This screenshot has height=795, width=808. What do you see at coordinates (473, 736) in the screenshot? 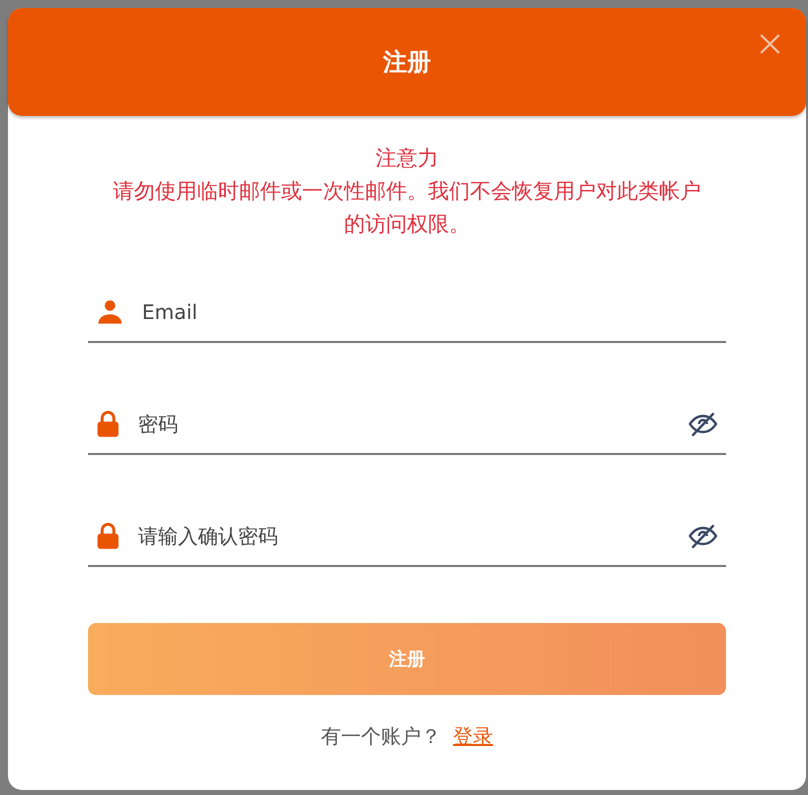
I see `login-link: 登录` at bounding box center [473, 736].